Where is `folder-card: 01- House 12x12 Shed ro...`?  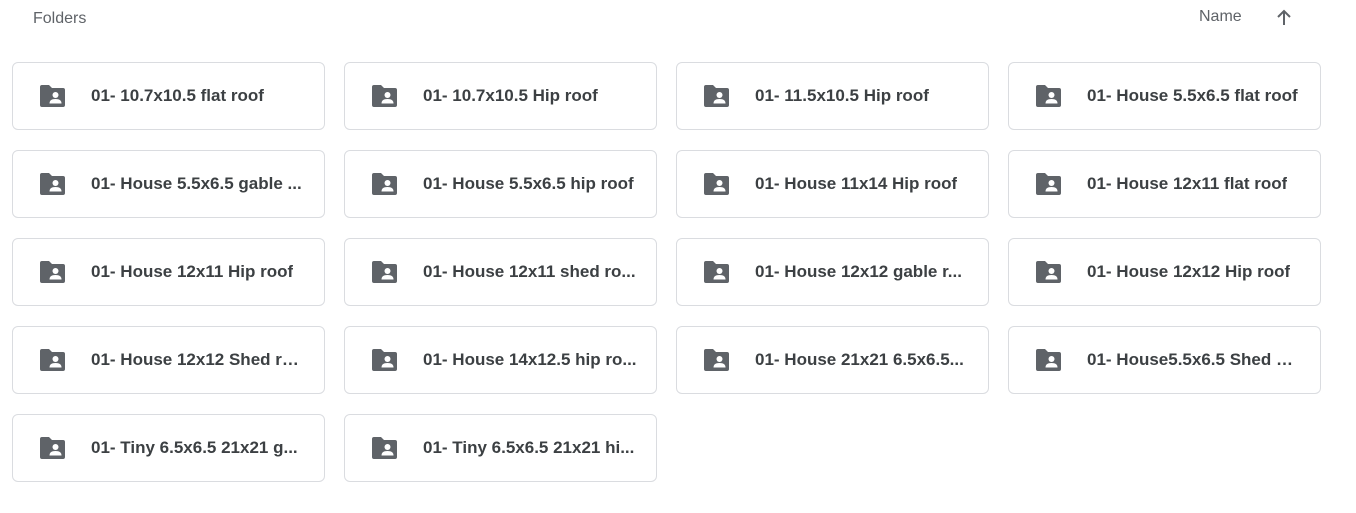
folder-card: 01- House 12x12 Shed ro... is located at coordinates (168, 360).